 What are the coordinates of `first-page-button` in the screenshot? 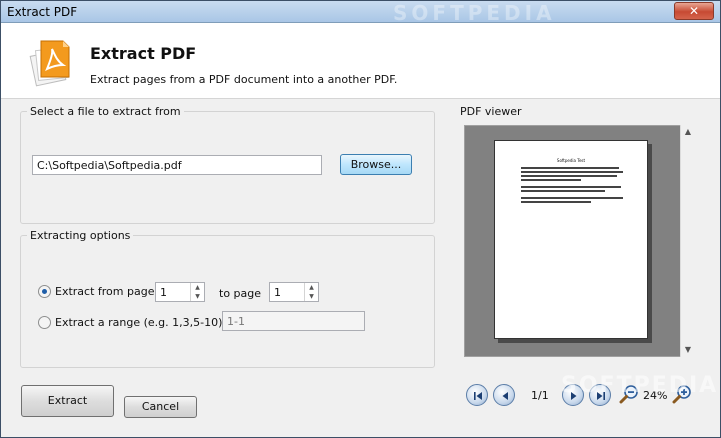 It's located at (477, 395).